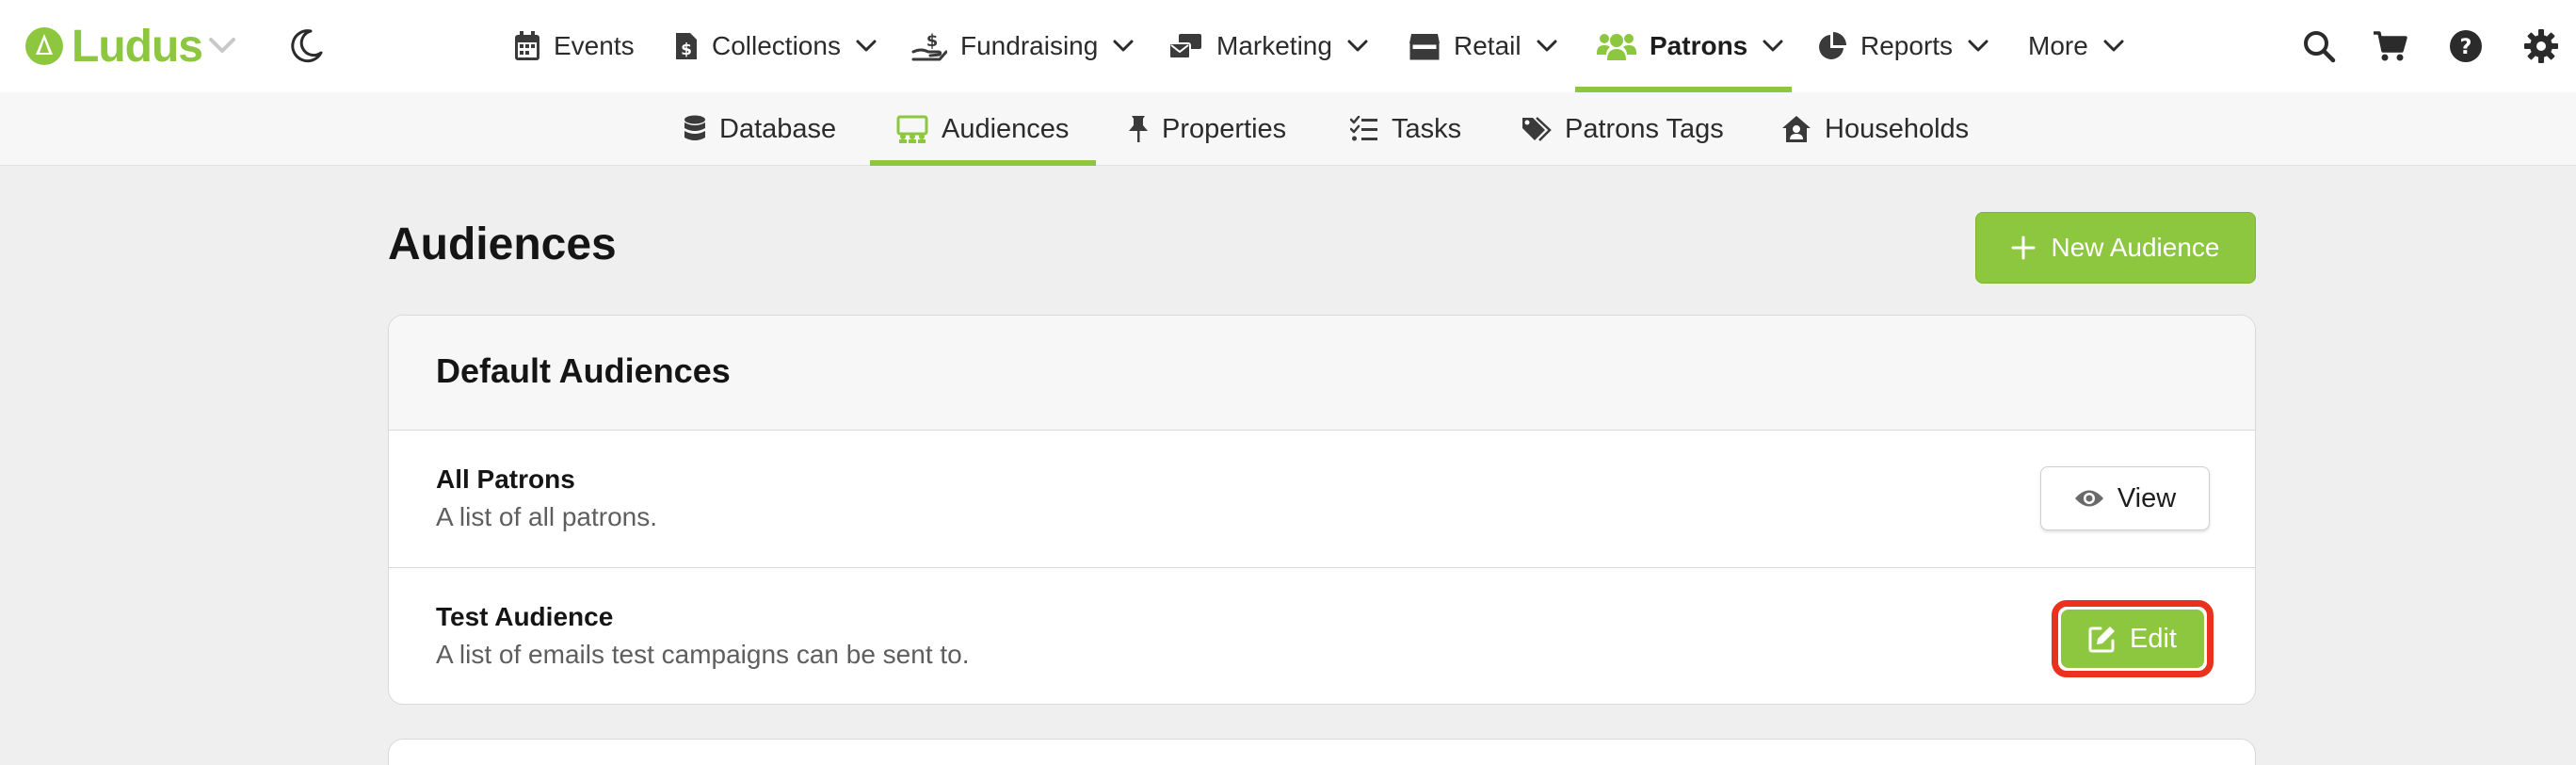  I want to click on edit-button: Edit, so click(2132, 639).